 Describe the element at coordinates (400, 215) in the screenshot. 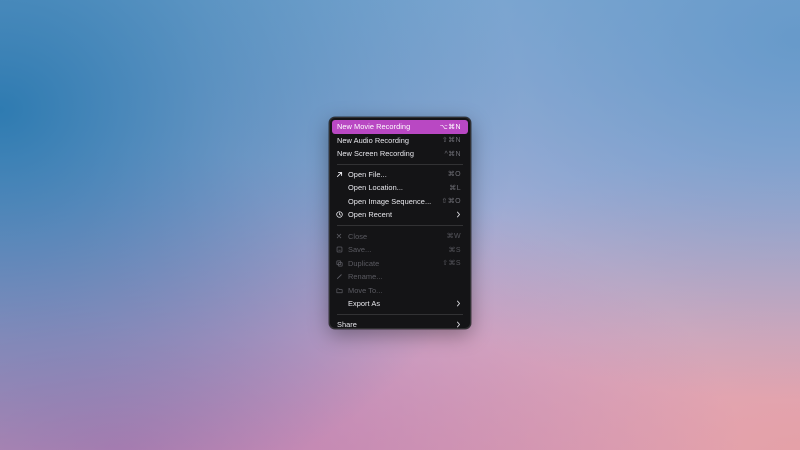

I see `menu-item-open-recent: Open Recent` at that location.